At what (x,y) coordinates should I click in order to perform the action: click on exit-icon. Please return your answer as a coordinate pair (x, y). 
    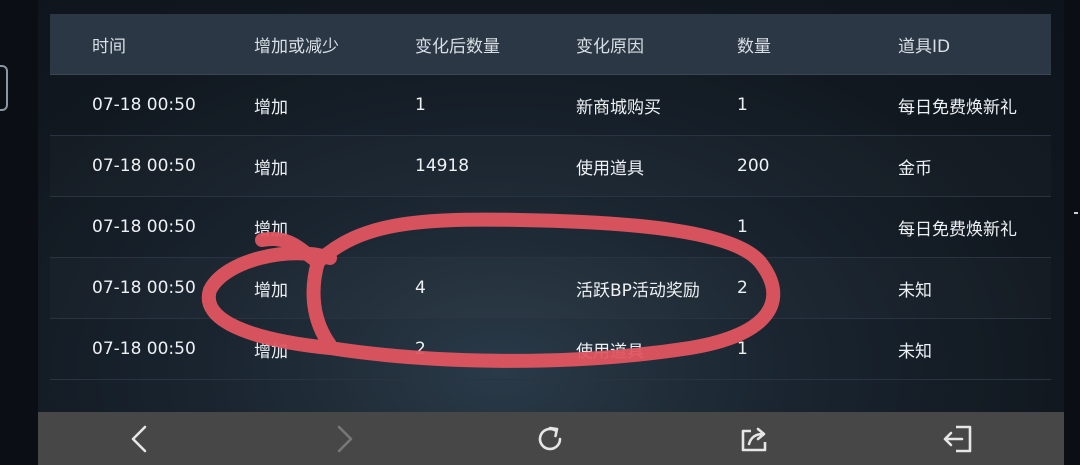
    Looking at the image, I should click on (957, 438).